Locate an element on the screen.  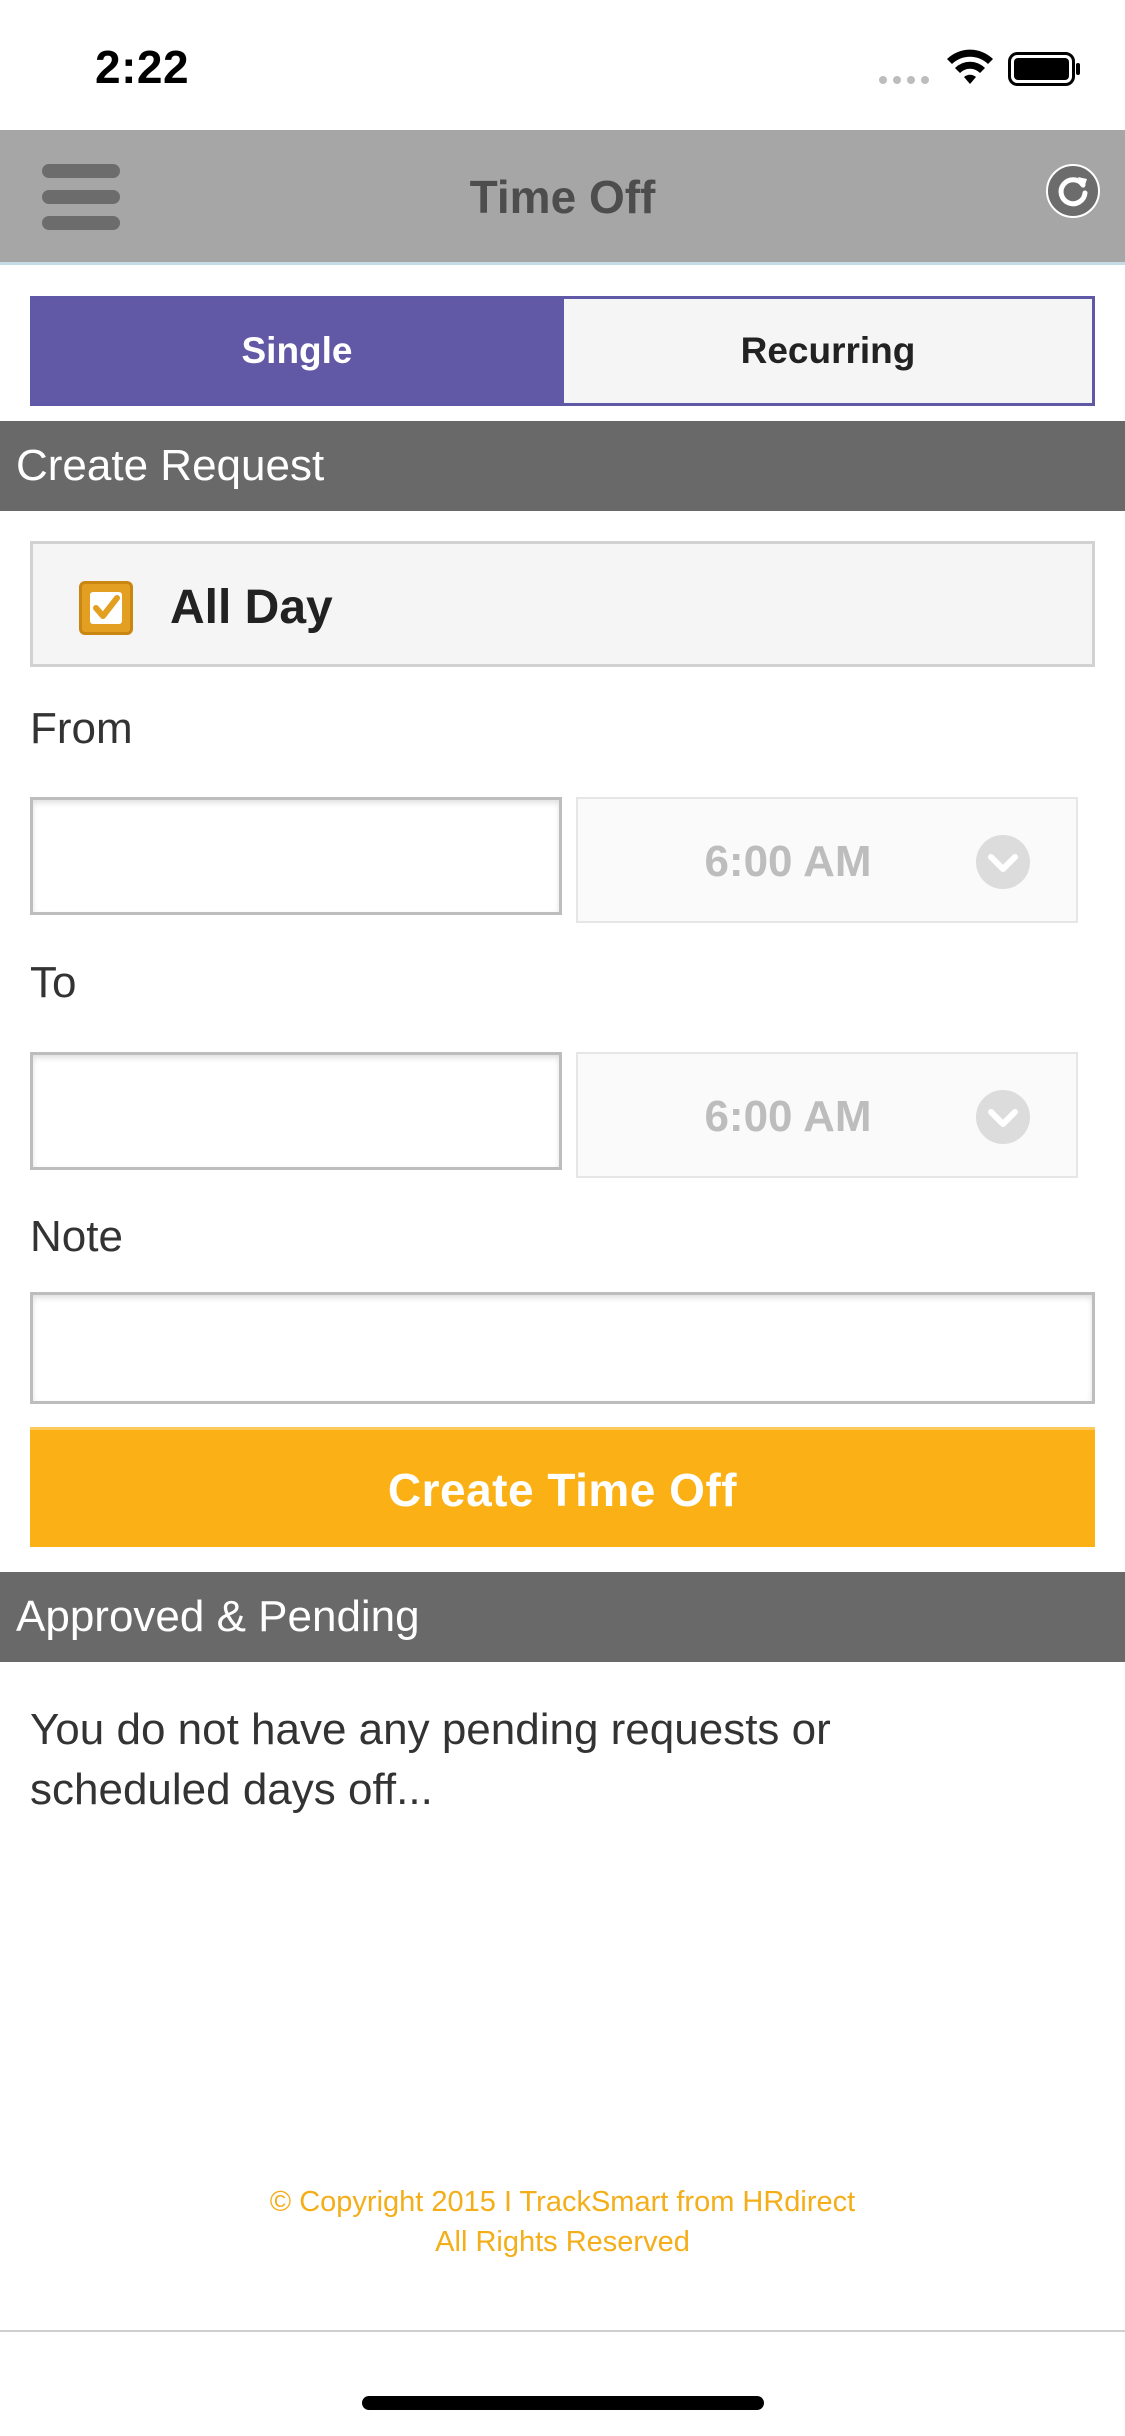
wifi-icon is located at coordinates (970, 66).